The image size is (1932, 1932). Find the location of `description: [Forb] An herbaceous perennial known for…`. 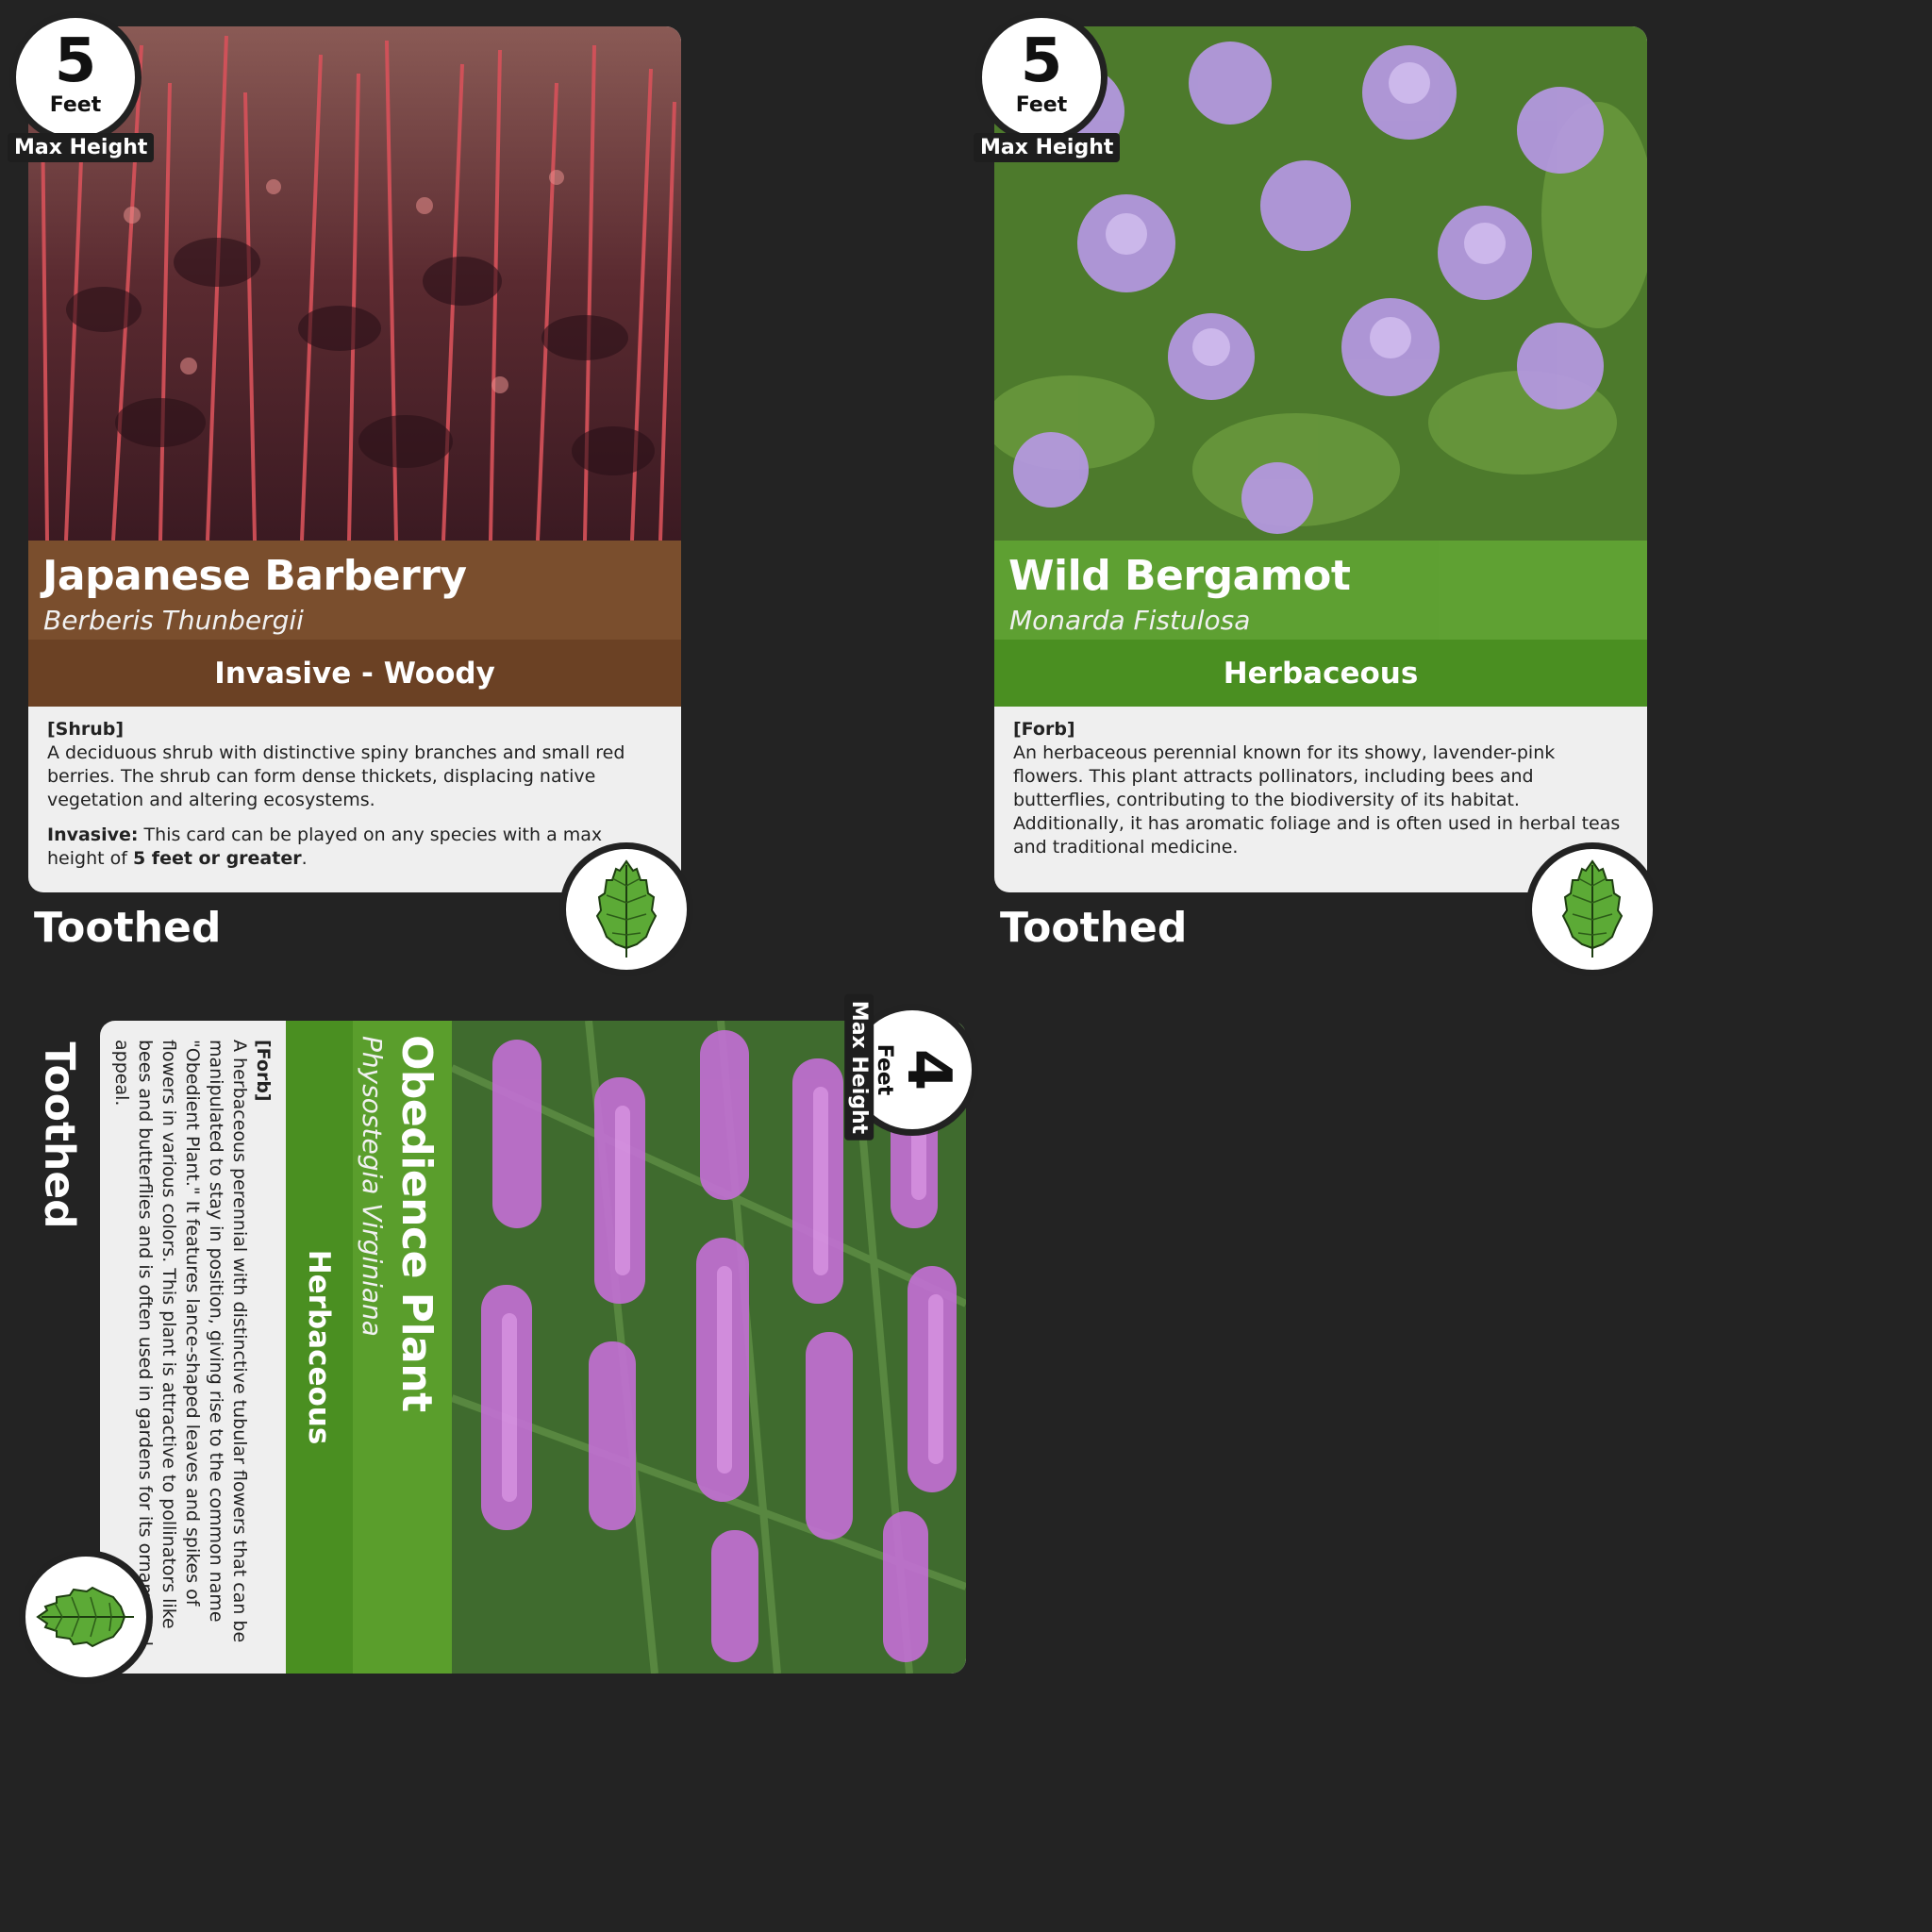

description: [Forb] An herbaceous perennial known for… is located at coordinates (1319, 795).